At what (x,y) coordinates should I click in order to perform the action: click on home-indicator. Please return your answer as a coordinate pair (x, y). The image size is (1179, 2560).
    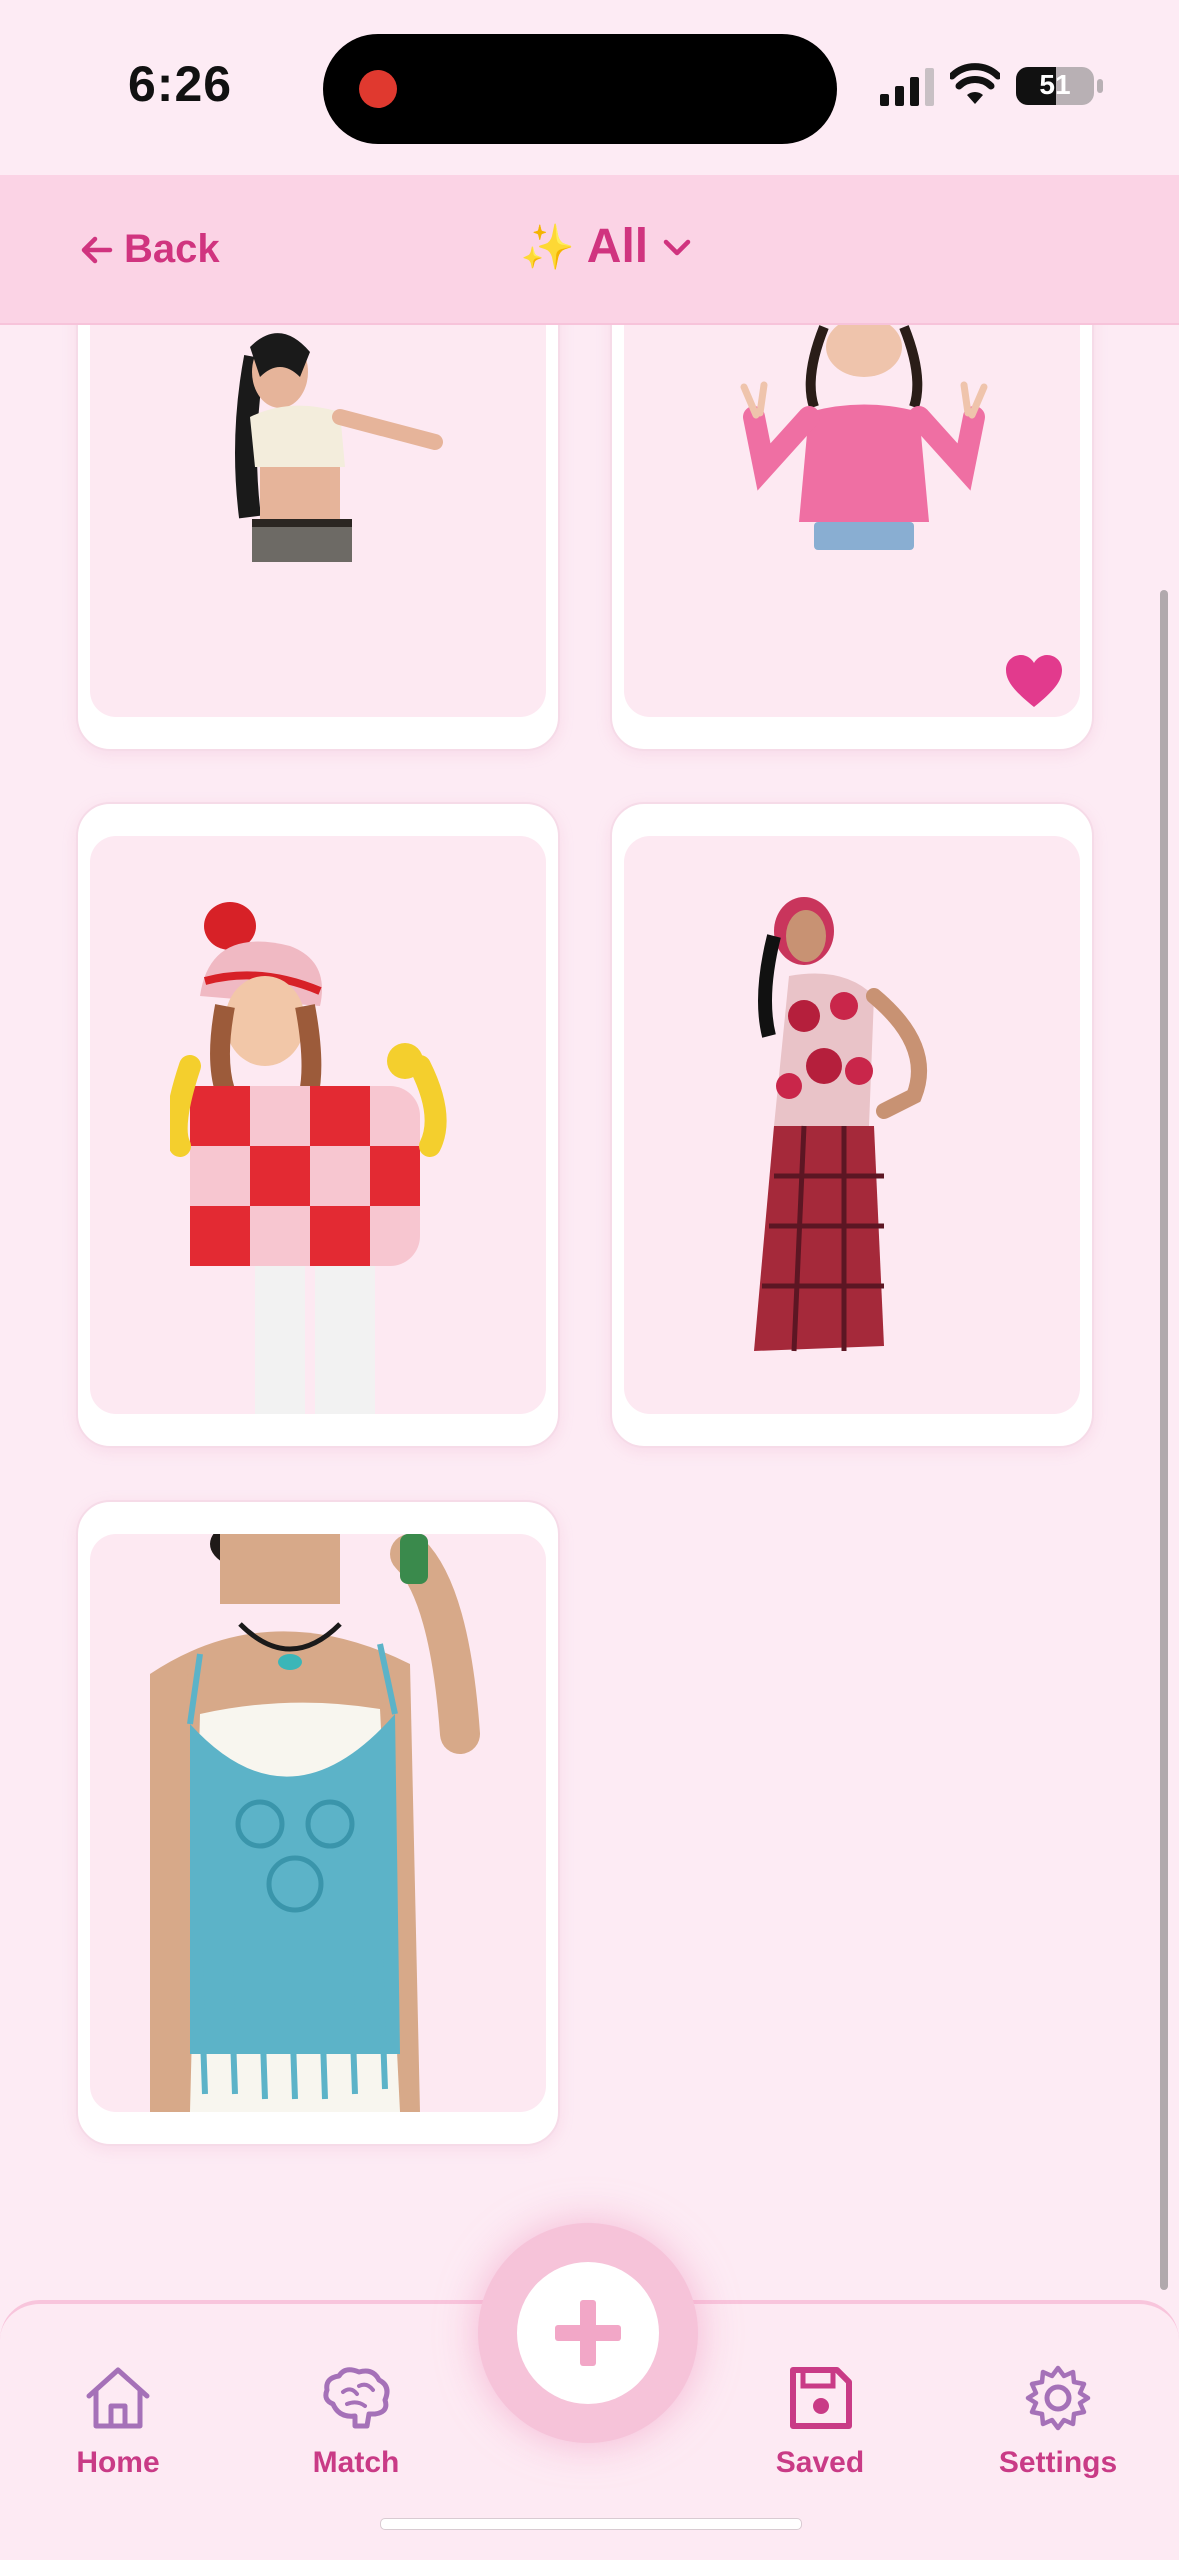
    Looking at the image, I should click on (591, 2524).